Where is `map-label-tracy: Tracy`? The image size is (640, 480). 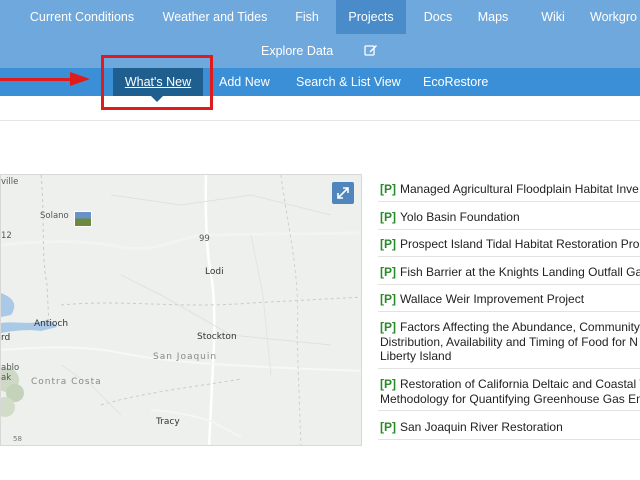 map-label-tracy: Tracy is located at coordinates (168, 422).